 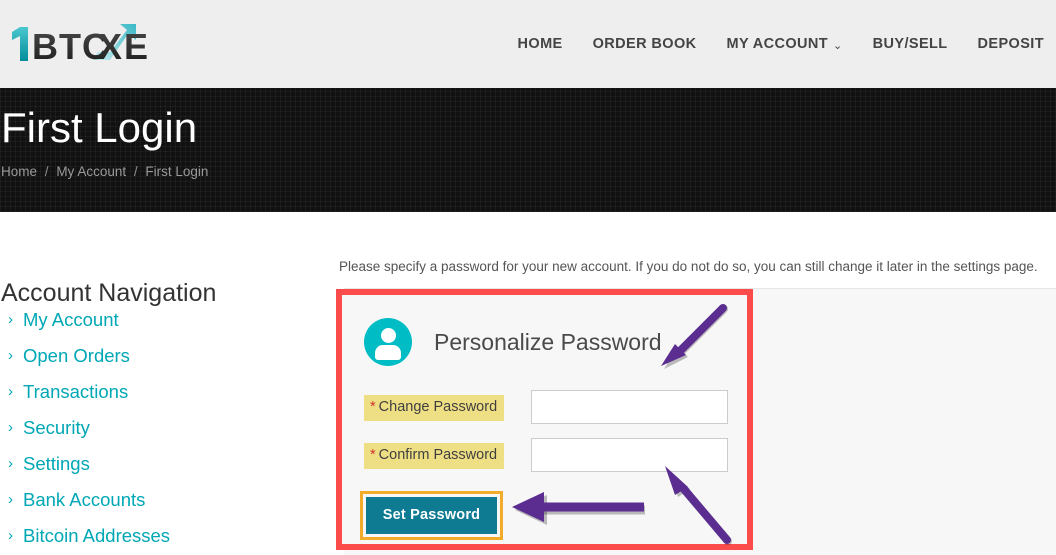 I want to click on nav-buy-sell-label: BUY/SELL, so click(x=910, y=44).